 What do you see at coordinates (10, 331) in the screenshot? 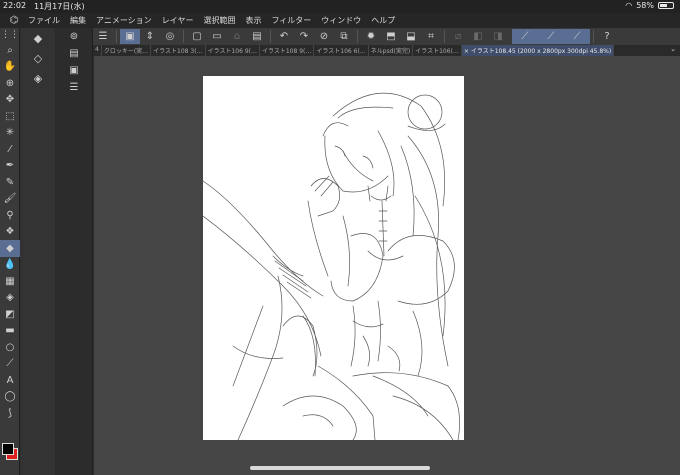
I see `figure-icon: ▬` at bounding box center [10, 331].